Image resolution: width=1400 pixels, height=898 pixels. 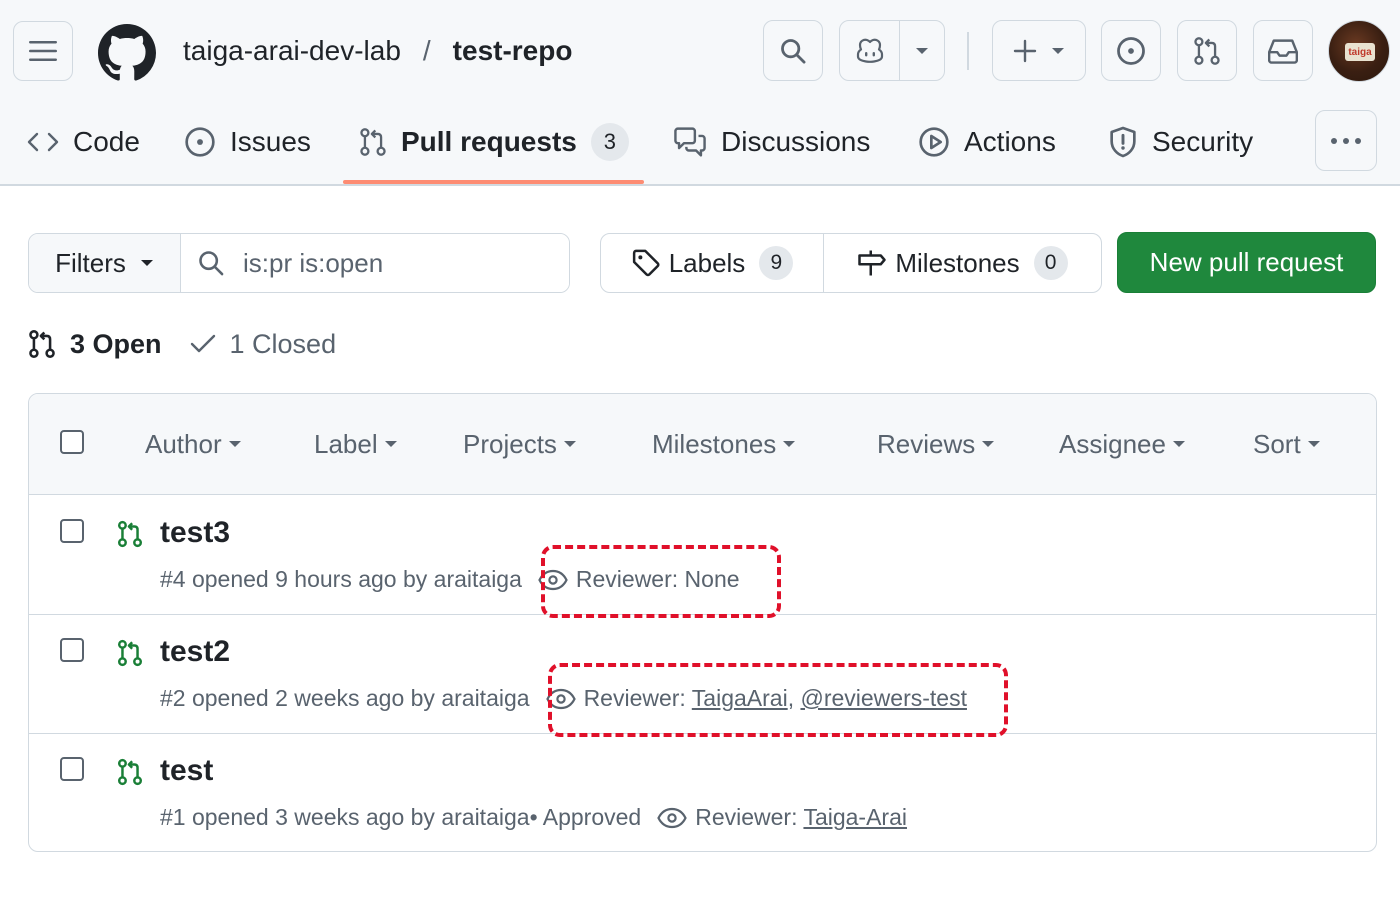 I want to click on sort-label: Sort, so click(x=1277, y=443).